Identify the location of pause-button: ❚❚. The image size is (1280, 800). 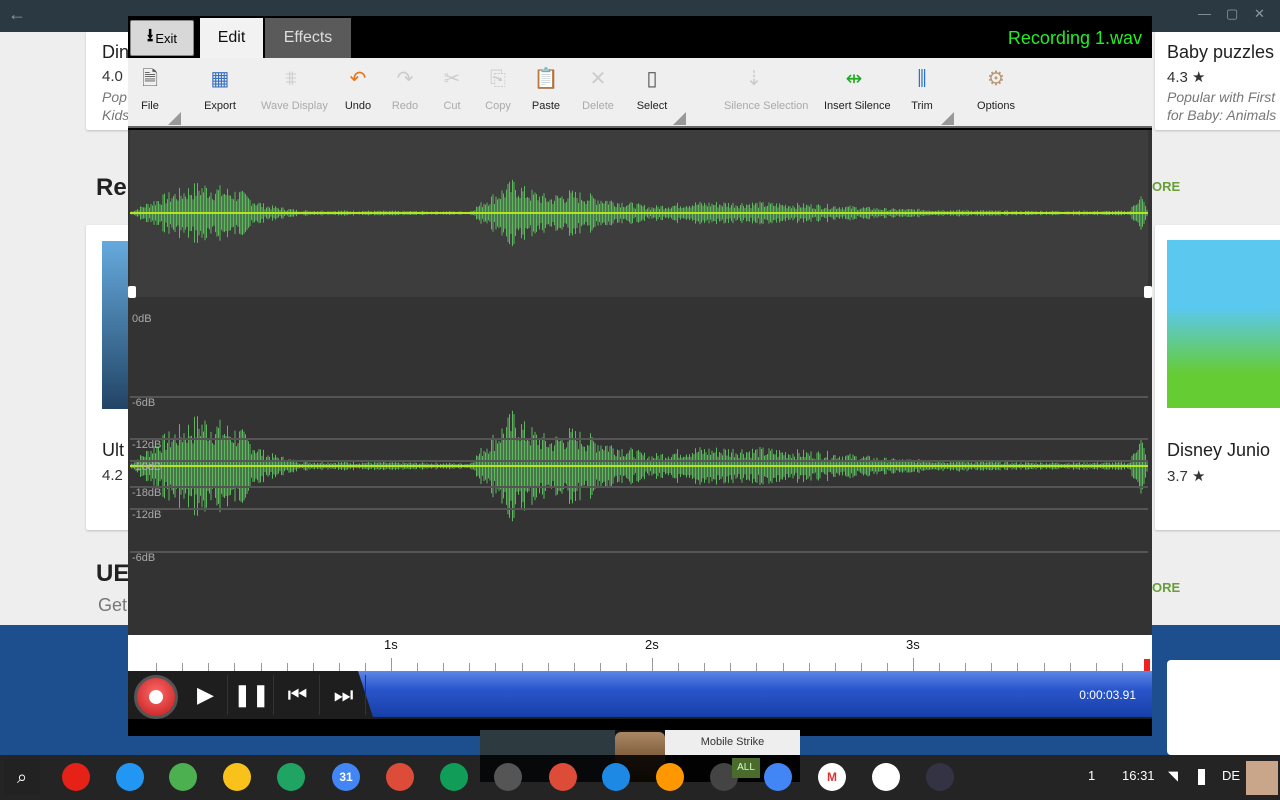
(252, 695).